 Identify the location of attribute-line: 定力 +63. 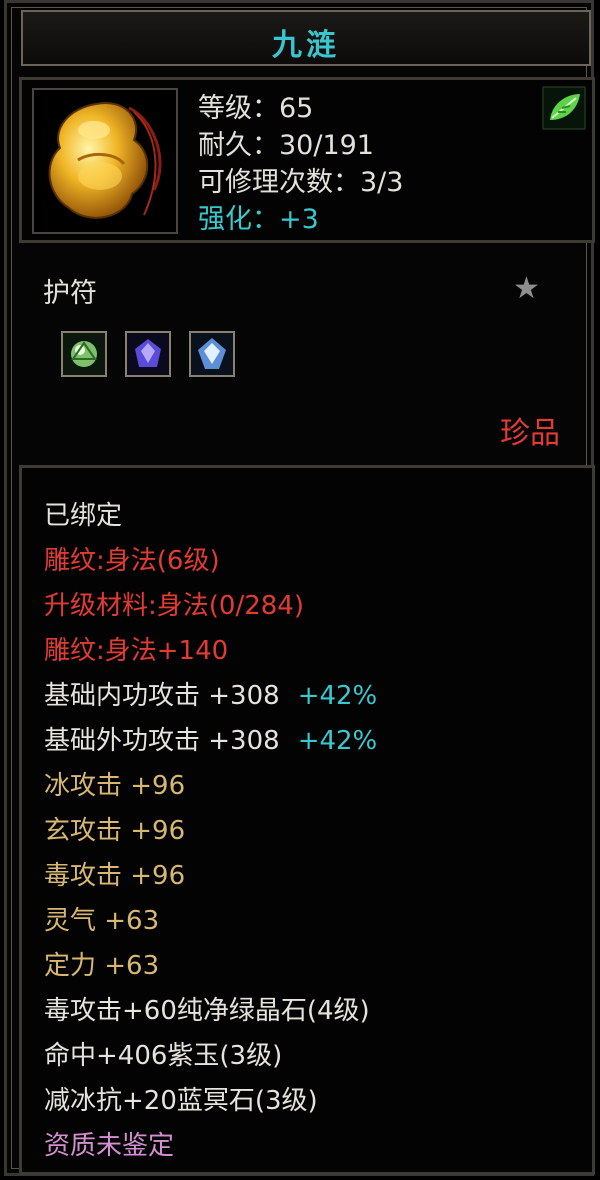
(210, 966).